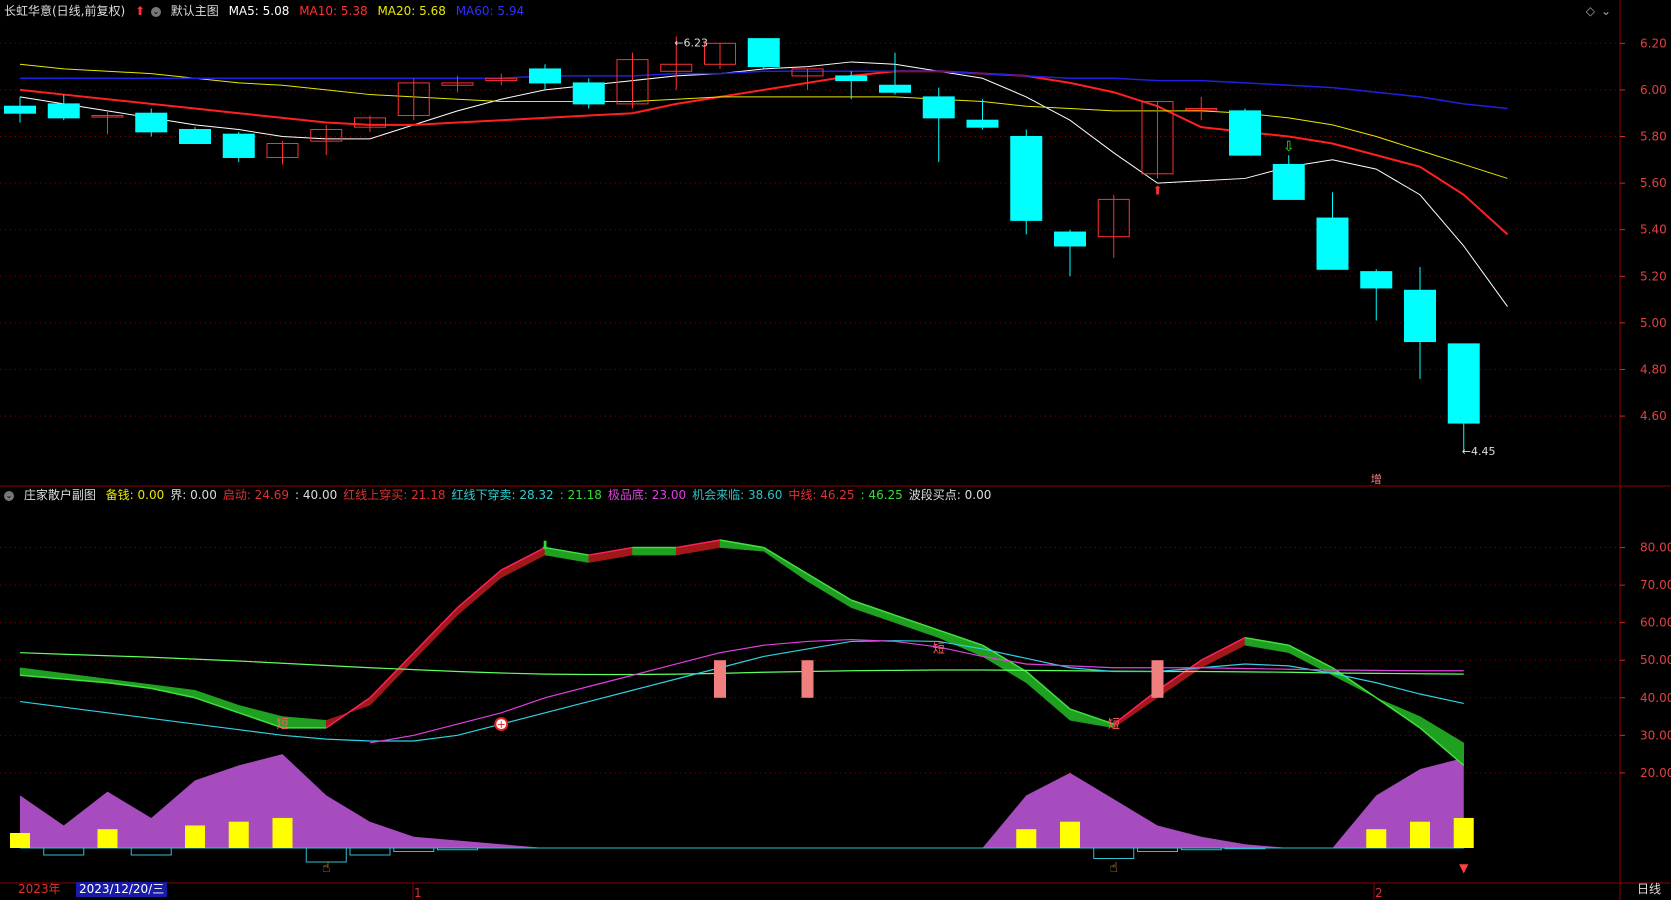  Describe the element at coordinates (1655, 735) in the screenshot. I see `sub-y-tick-label: 30.00` at that location.